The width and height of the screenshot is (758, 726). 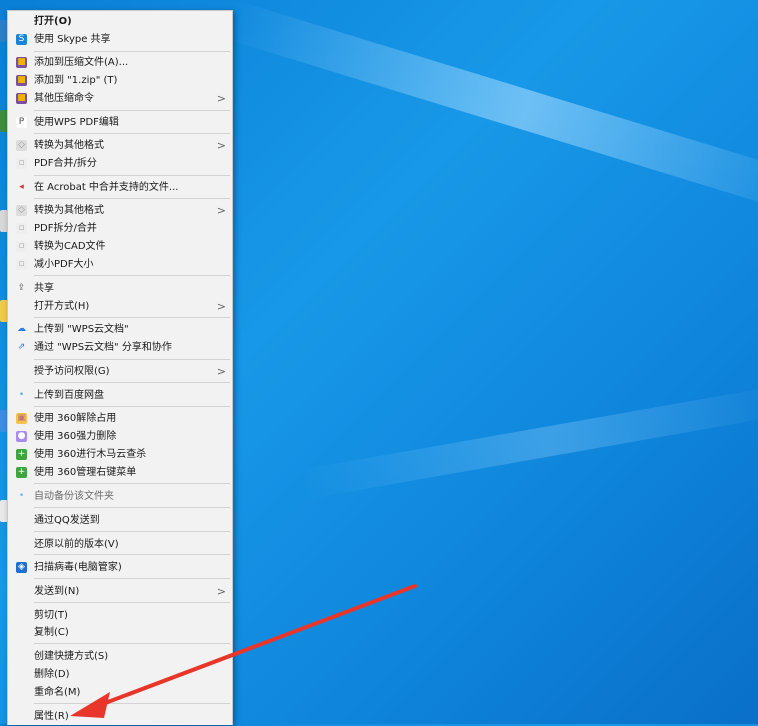 What do you see at coordinates (243, 651) in the screenshot?
I see `annotation-arrow` at bounding box center [243, 651].